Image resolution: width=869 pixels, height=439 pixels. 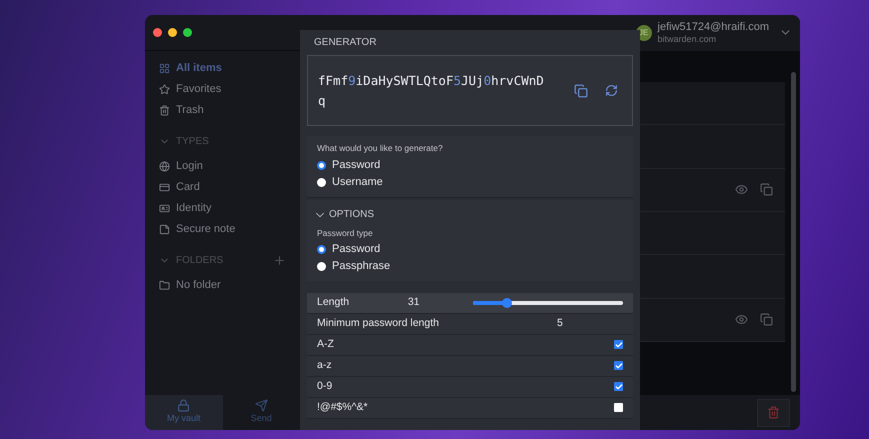 What do you see at coordinates (333, 302) in the screenshot?
I see `setting-label: Length` at bounding box center [333, 302].